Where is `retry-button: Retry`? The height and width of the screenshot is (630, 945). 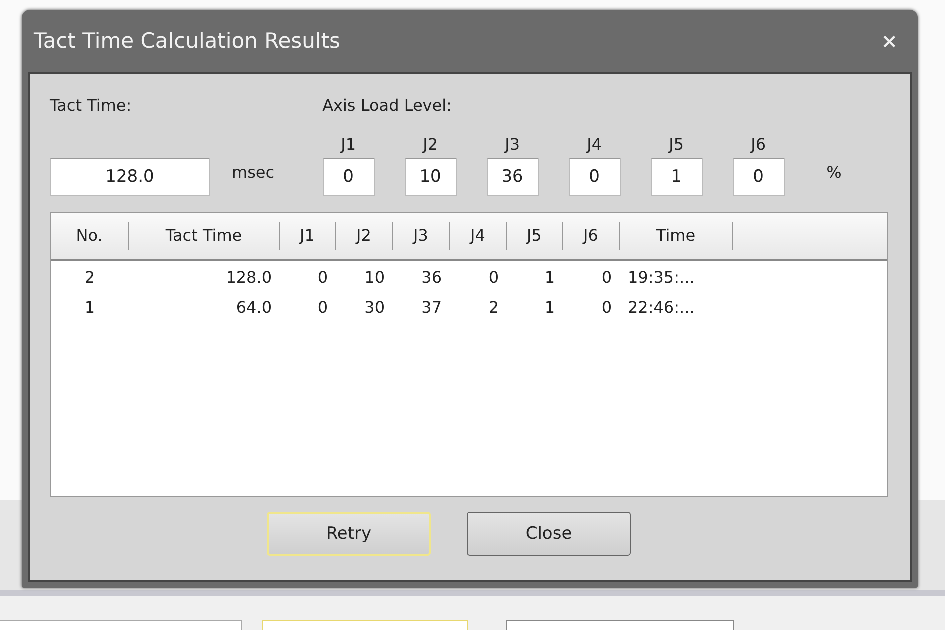
retry-button: Retry is located at coordinates (349, 534).